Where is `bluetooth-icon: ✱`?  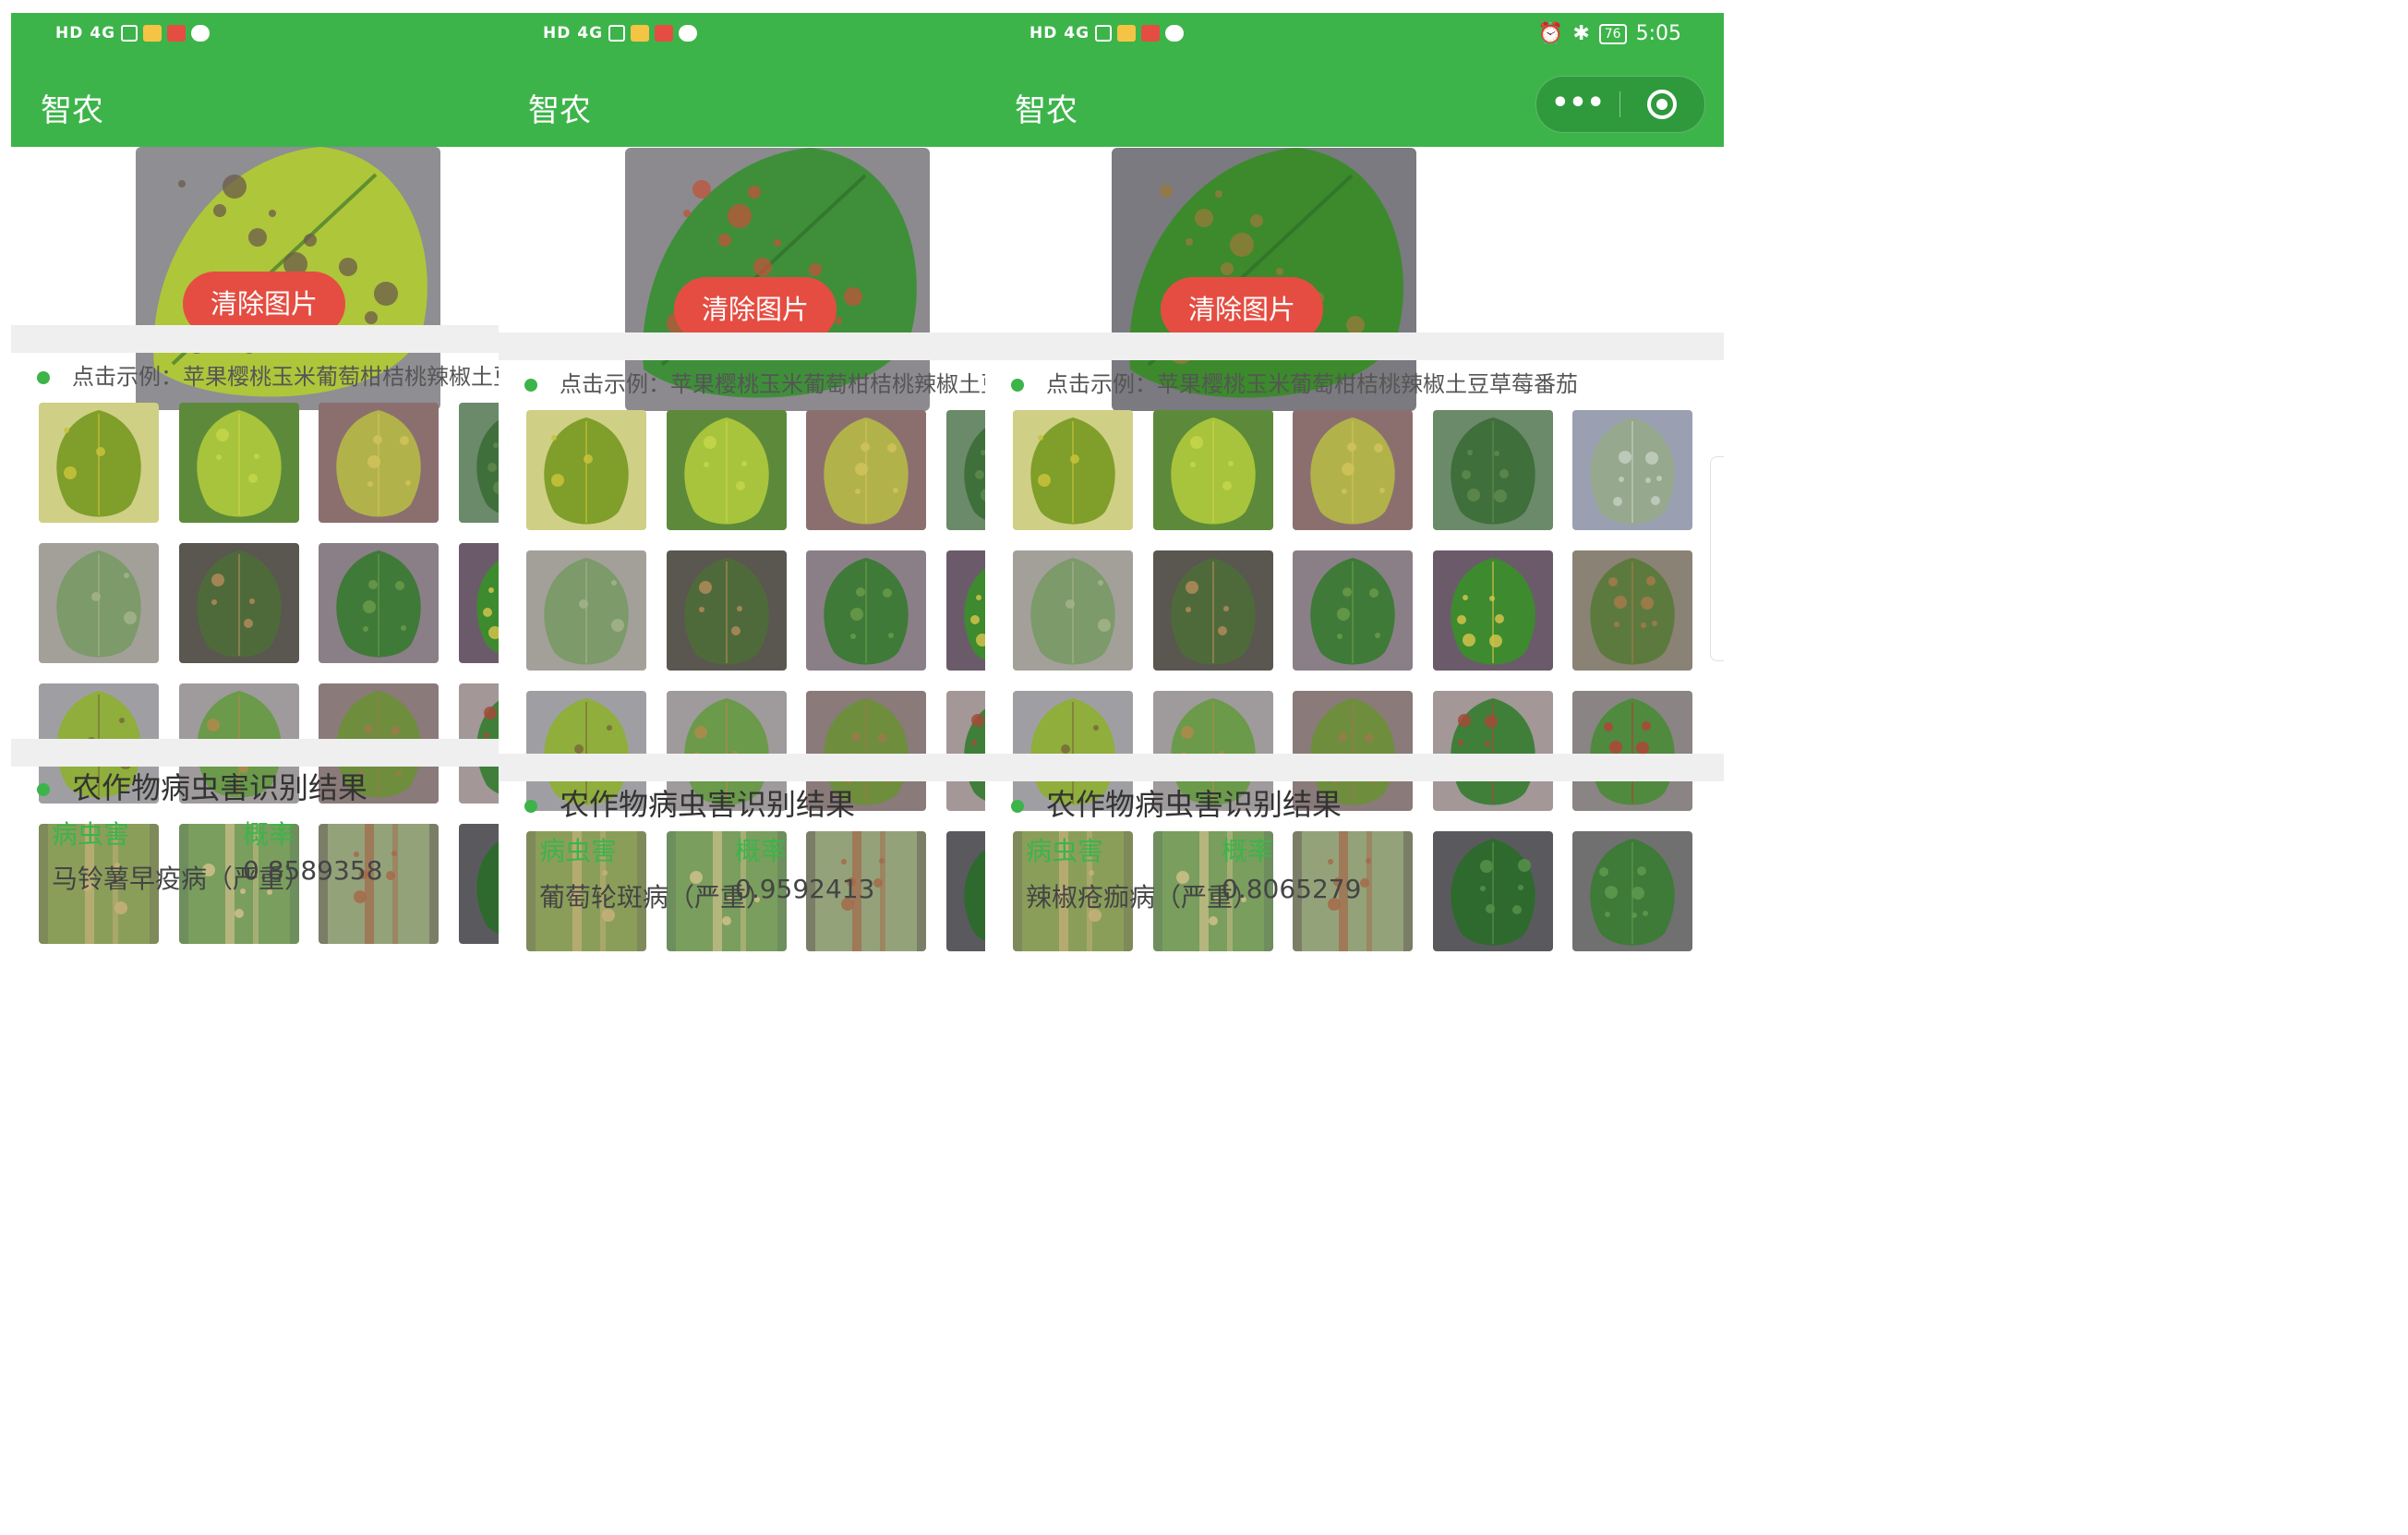 bluetooth-icon: ✱ is located at coordinates (1581, 33).